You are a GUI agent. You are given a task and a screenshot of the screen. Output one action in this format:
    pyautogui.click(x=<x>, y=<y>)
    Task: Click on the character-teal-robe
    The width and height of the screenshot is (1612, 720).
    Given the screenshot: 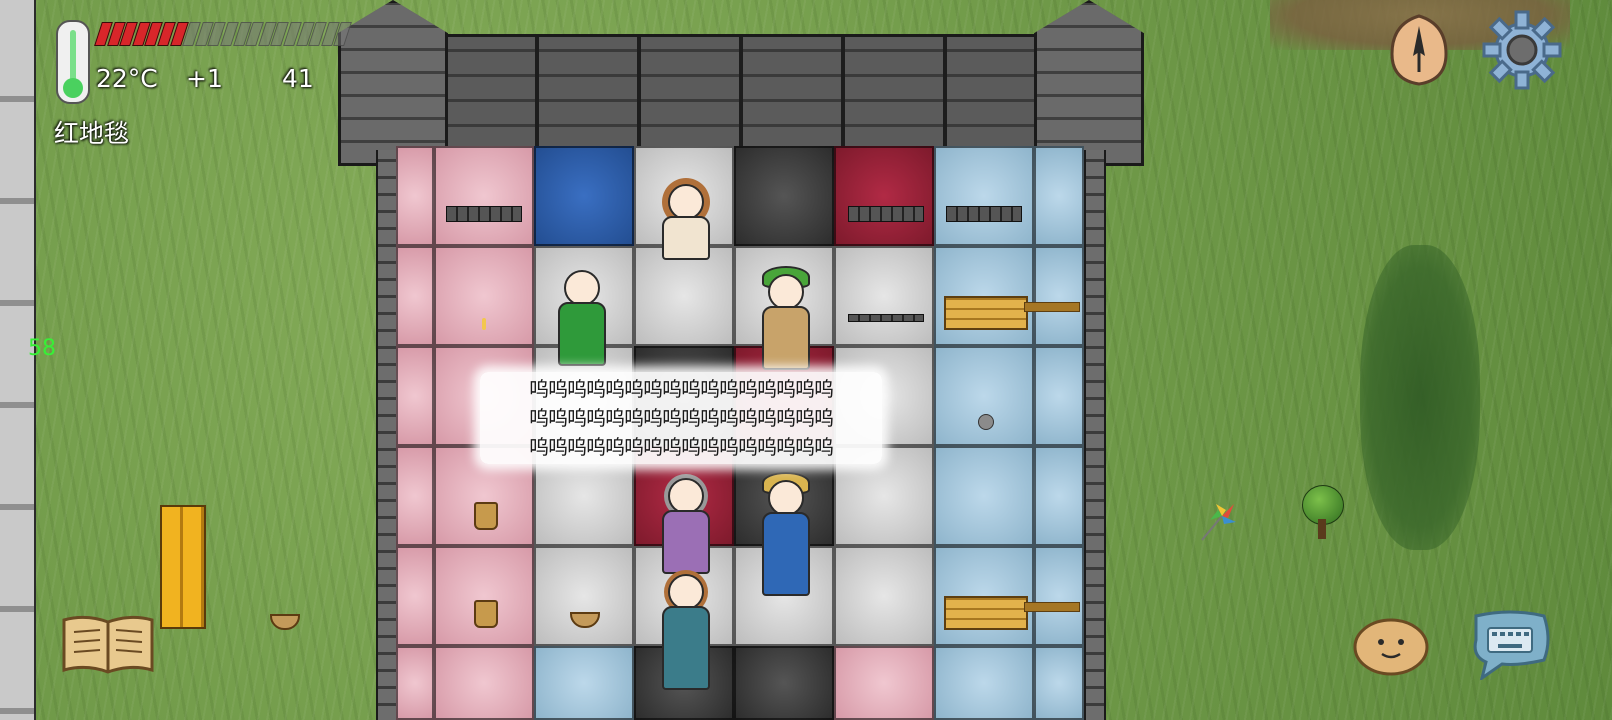 What is the action you would take?
    pyautogui.click(x=684, y=634)
    